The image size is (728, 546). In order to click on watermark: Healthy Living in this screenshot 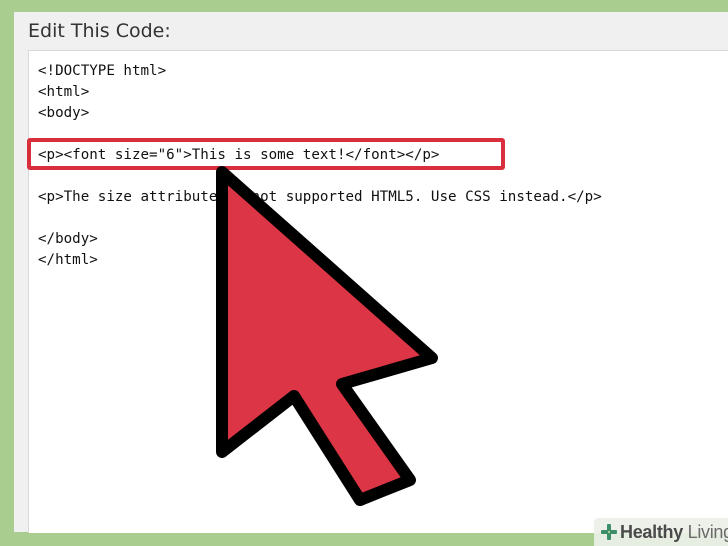, I will do `click(661, 532)`.